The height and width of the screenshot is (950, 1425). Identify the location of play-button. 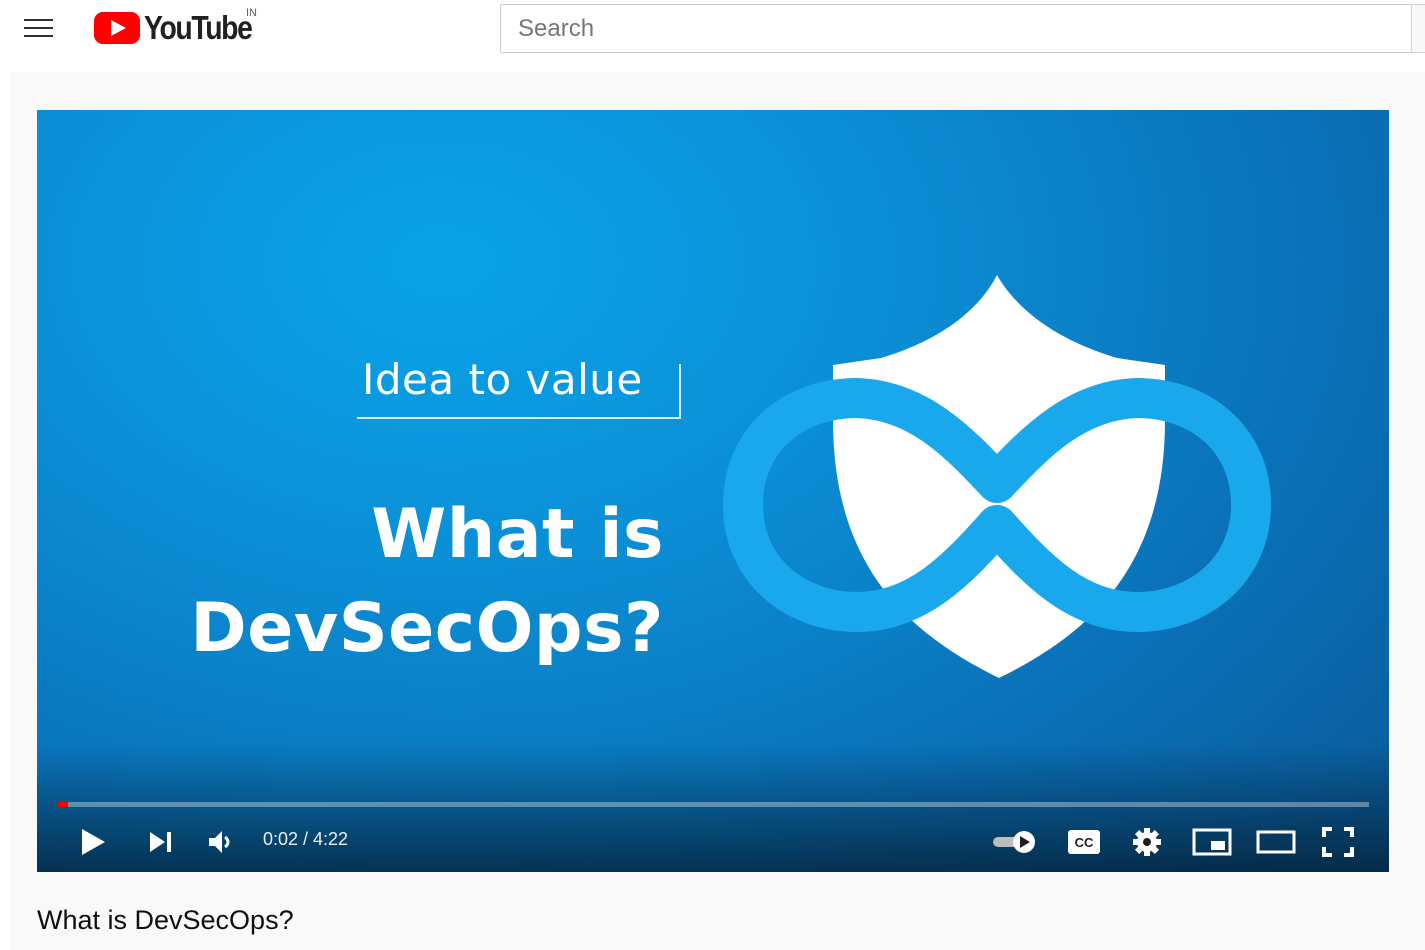
(93, 842).